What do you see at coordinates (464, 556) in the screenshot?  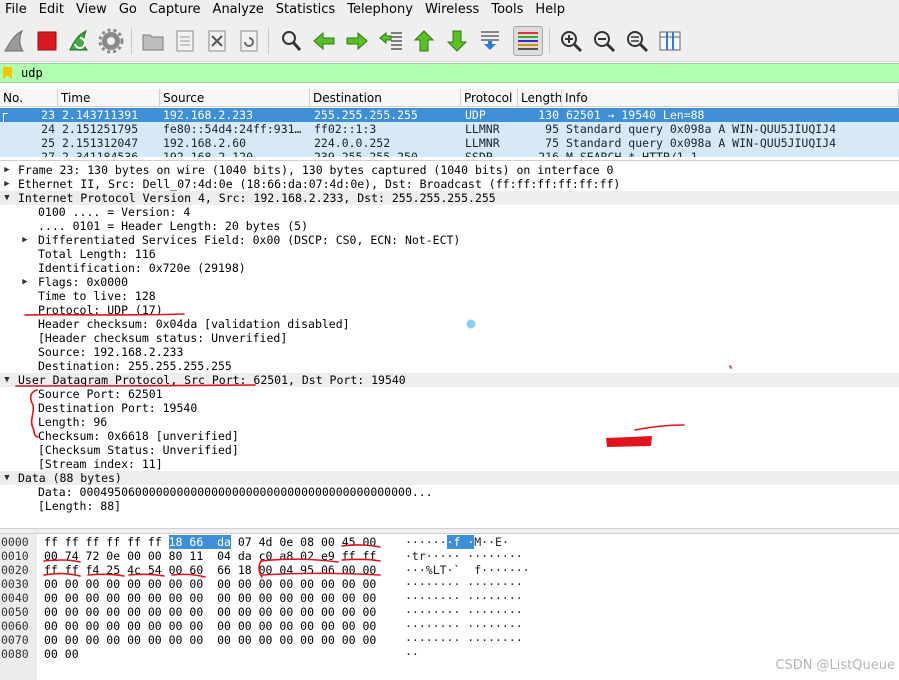 I see `bytes-ascii: ·tr····· ········` at bounding box center [464, 556].